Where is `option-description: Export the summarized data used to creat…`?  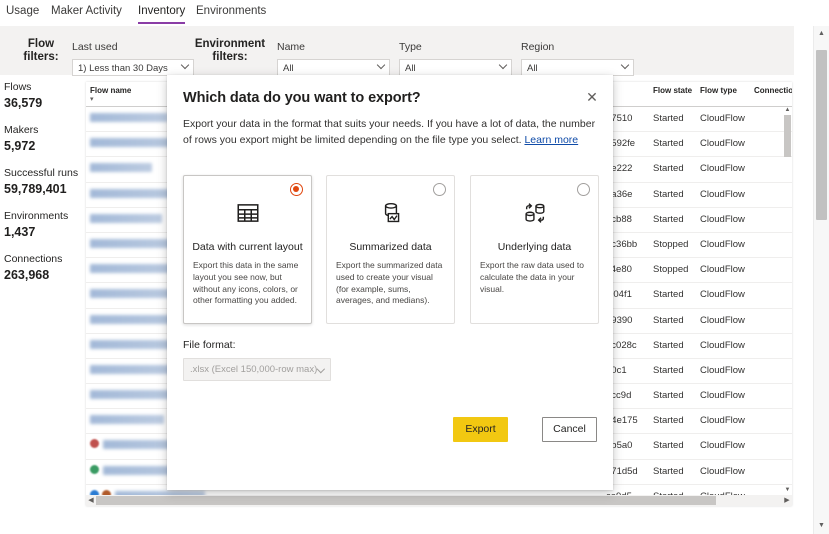
option-description: Export the summarized data used to creat… is located at coordinates (389, 283).